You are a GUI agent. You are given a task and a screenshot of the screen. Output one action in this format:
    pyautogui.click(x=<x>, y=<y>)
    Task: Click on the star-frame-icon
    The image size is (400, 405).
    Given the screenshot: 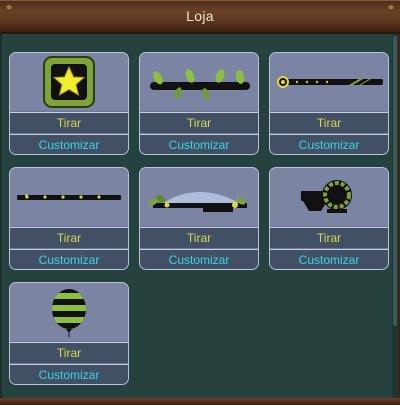 What is the action you would take?
    pyautogui.click(x=69, y=82)
    